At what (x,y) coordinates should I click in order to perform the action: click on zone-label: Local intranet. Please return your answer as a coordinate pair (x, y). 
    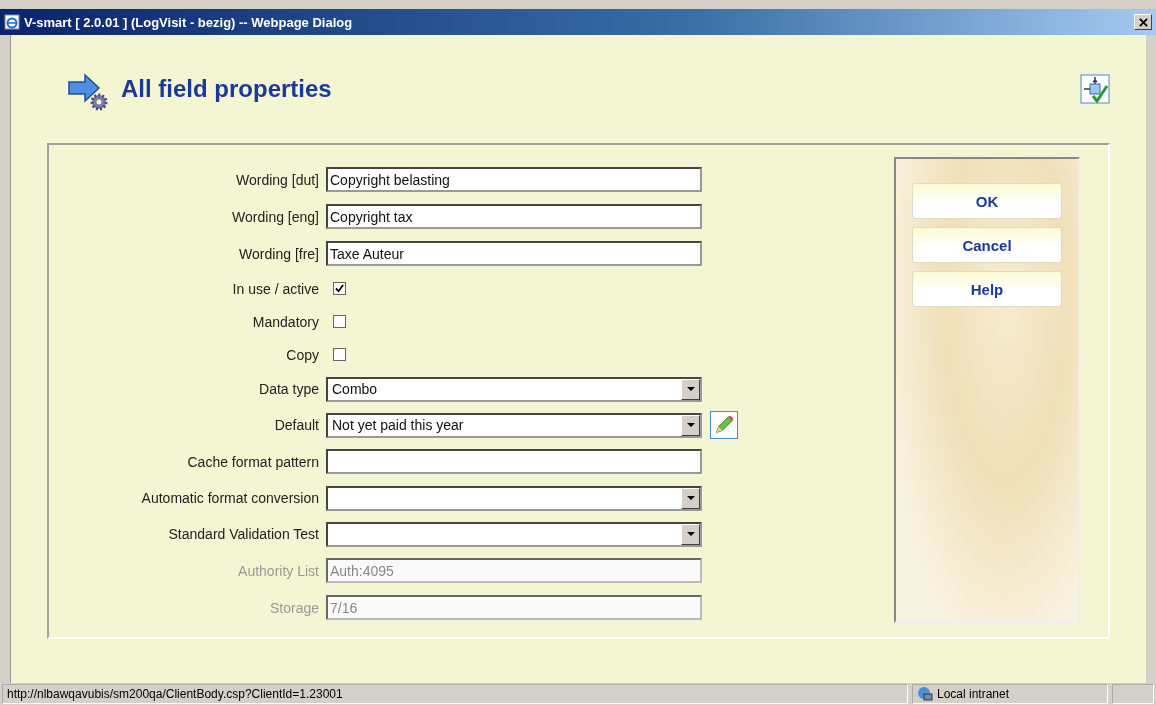
    Looking at the image, I should click on (973, 694).